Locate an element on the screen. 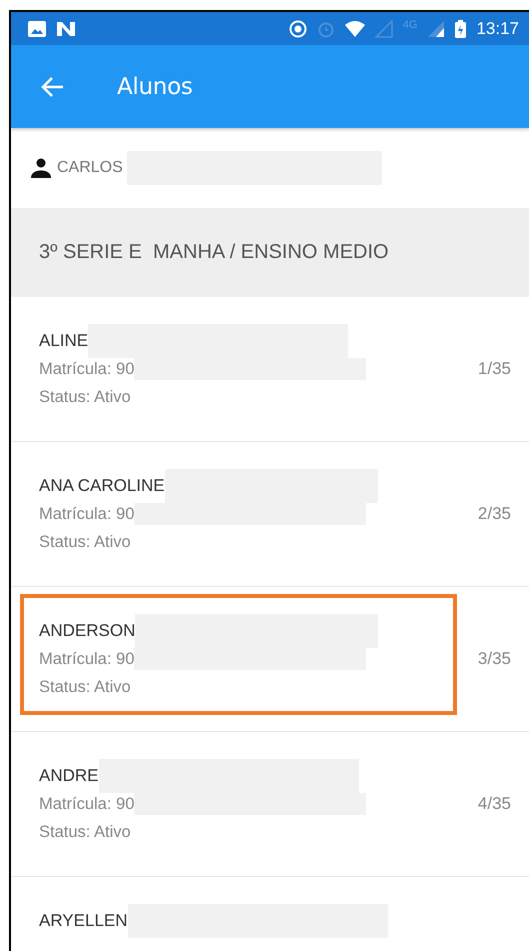 This screenshot has width=529, height=951. alarm-icon is located at coordinates (325, 29).